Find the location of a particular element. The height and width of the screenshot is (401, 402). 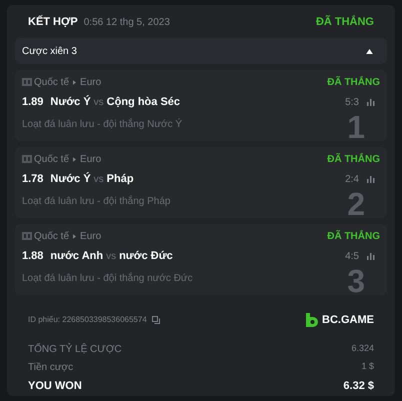

summary-label: TỔNG TỶ LỆ CƯỢC is located at coordinates (75, 349).